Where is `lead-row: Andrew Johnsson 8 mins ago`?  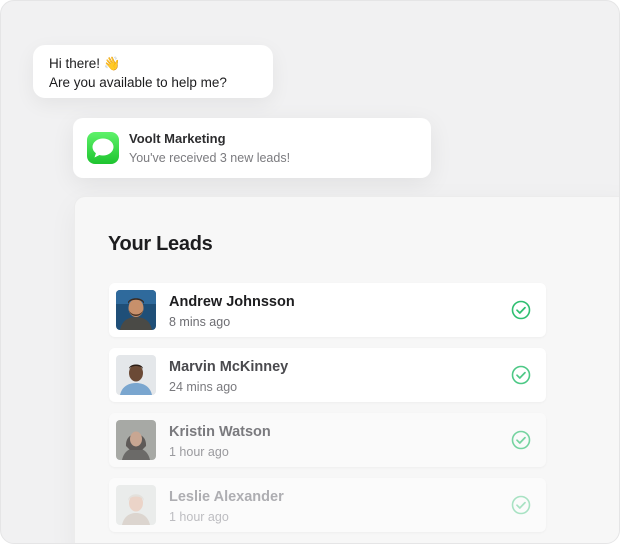 lead-row: Andrew Johnsson 8 mins ago is located at coordinates (327, 310).